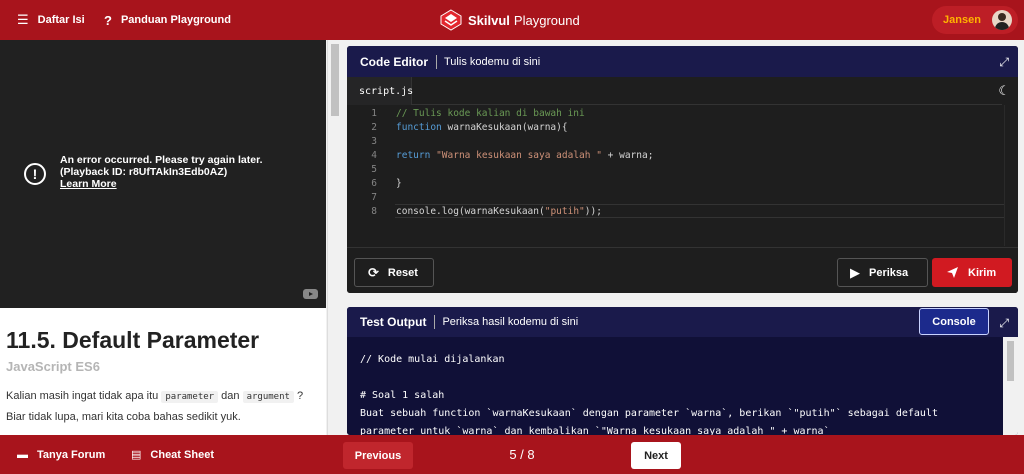 The height and width of the screenshot is (474, 1024). I want to click on lesson-title: 11.5. Default Parameter, so click(133, 340).